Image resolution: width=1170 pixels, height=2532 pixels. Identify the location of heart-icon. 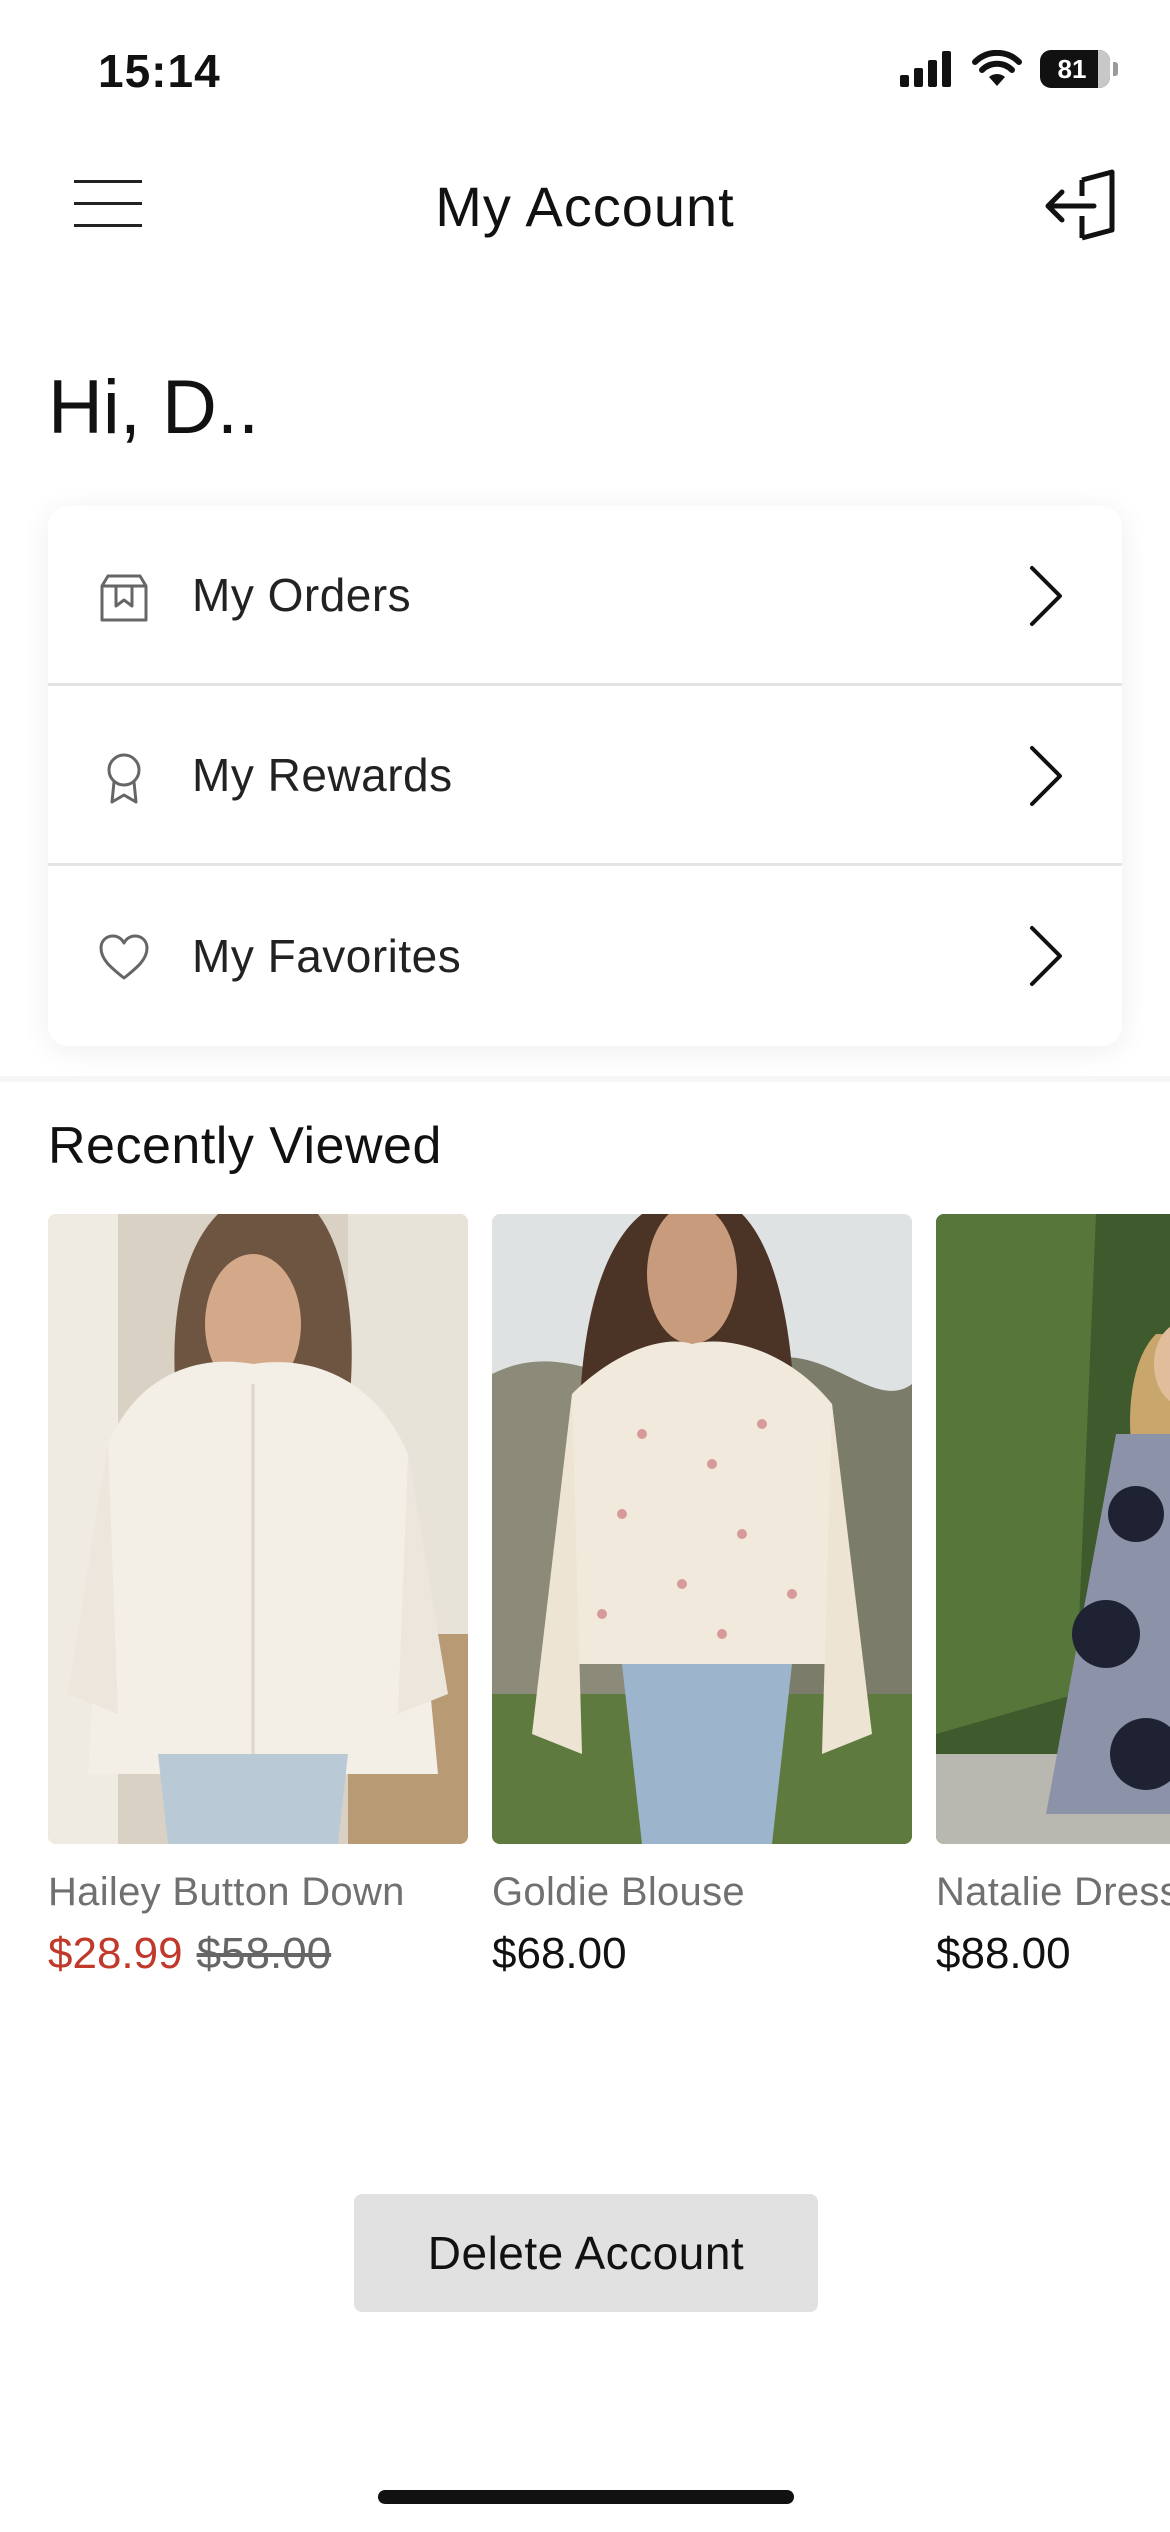
(124, 957).